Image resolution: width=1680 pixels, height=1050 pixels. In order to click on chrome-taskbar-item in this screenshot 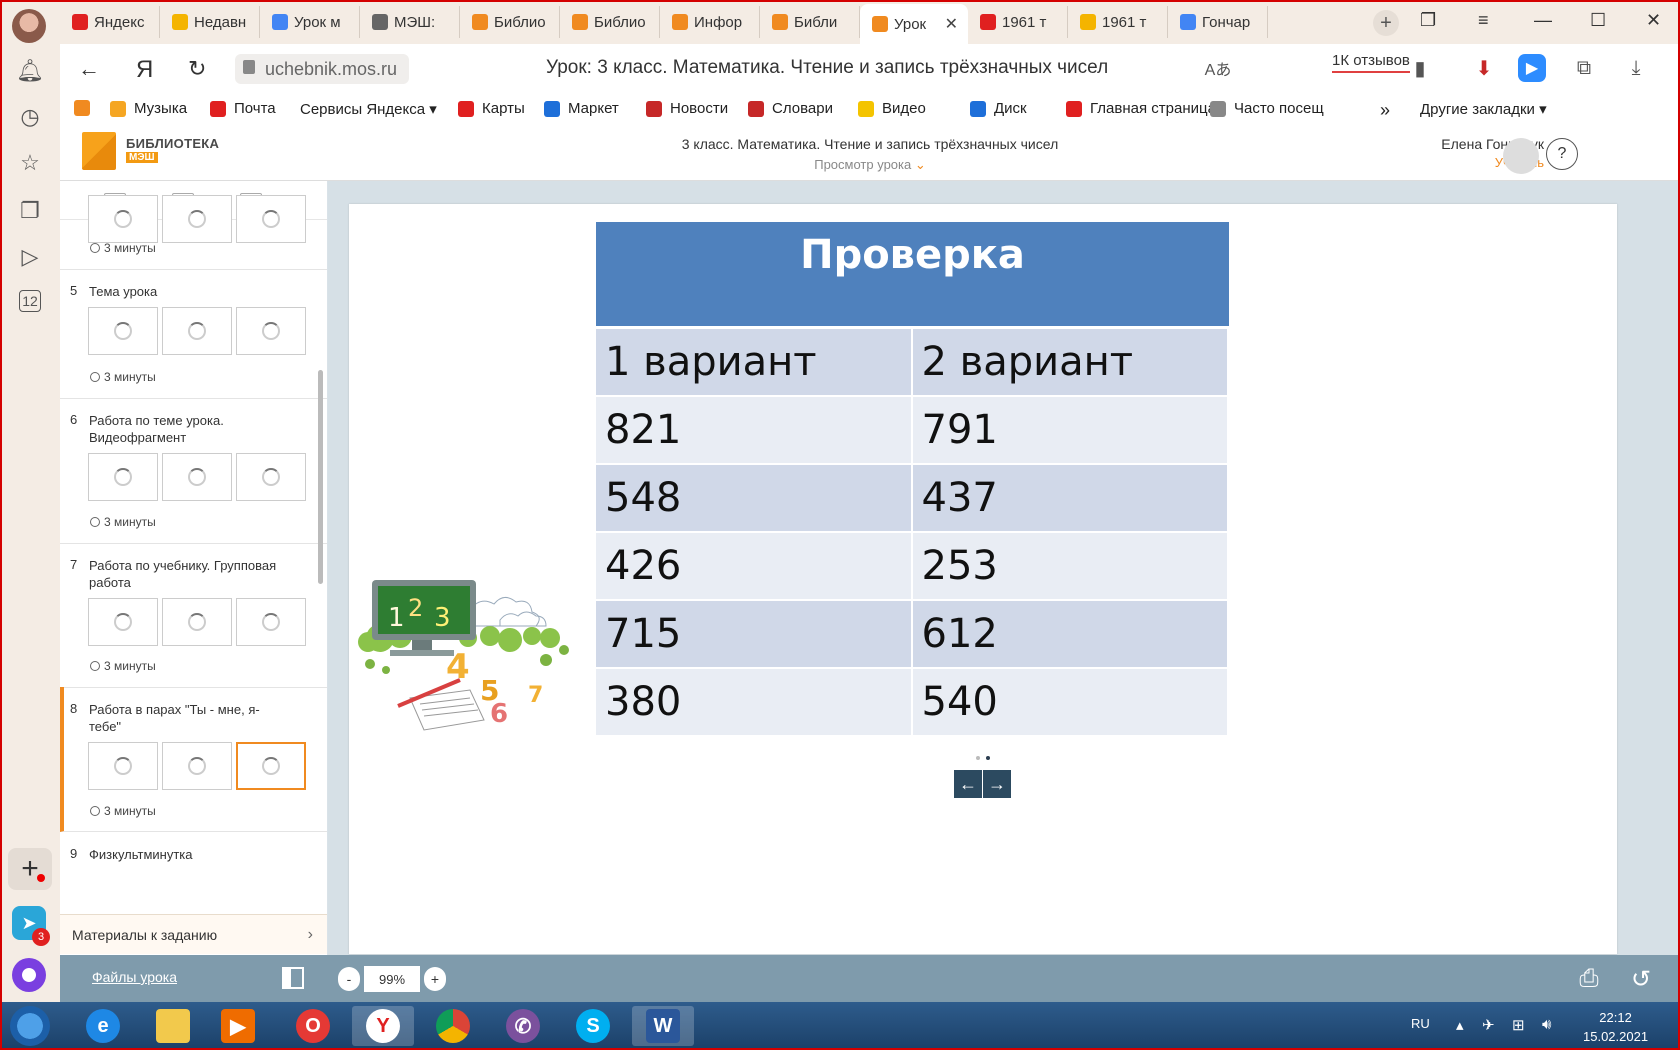, I will do `click(453, 1026)`.